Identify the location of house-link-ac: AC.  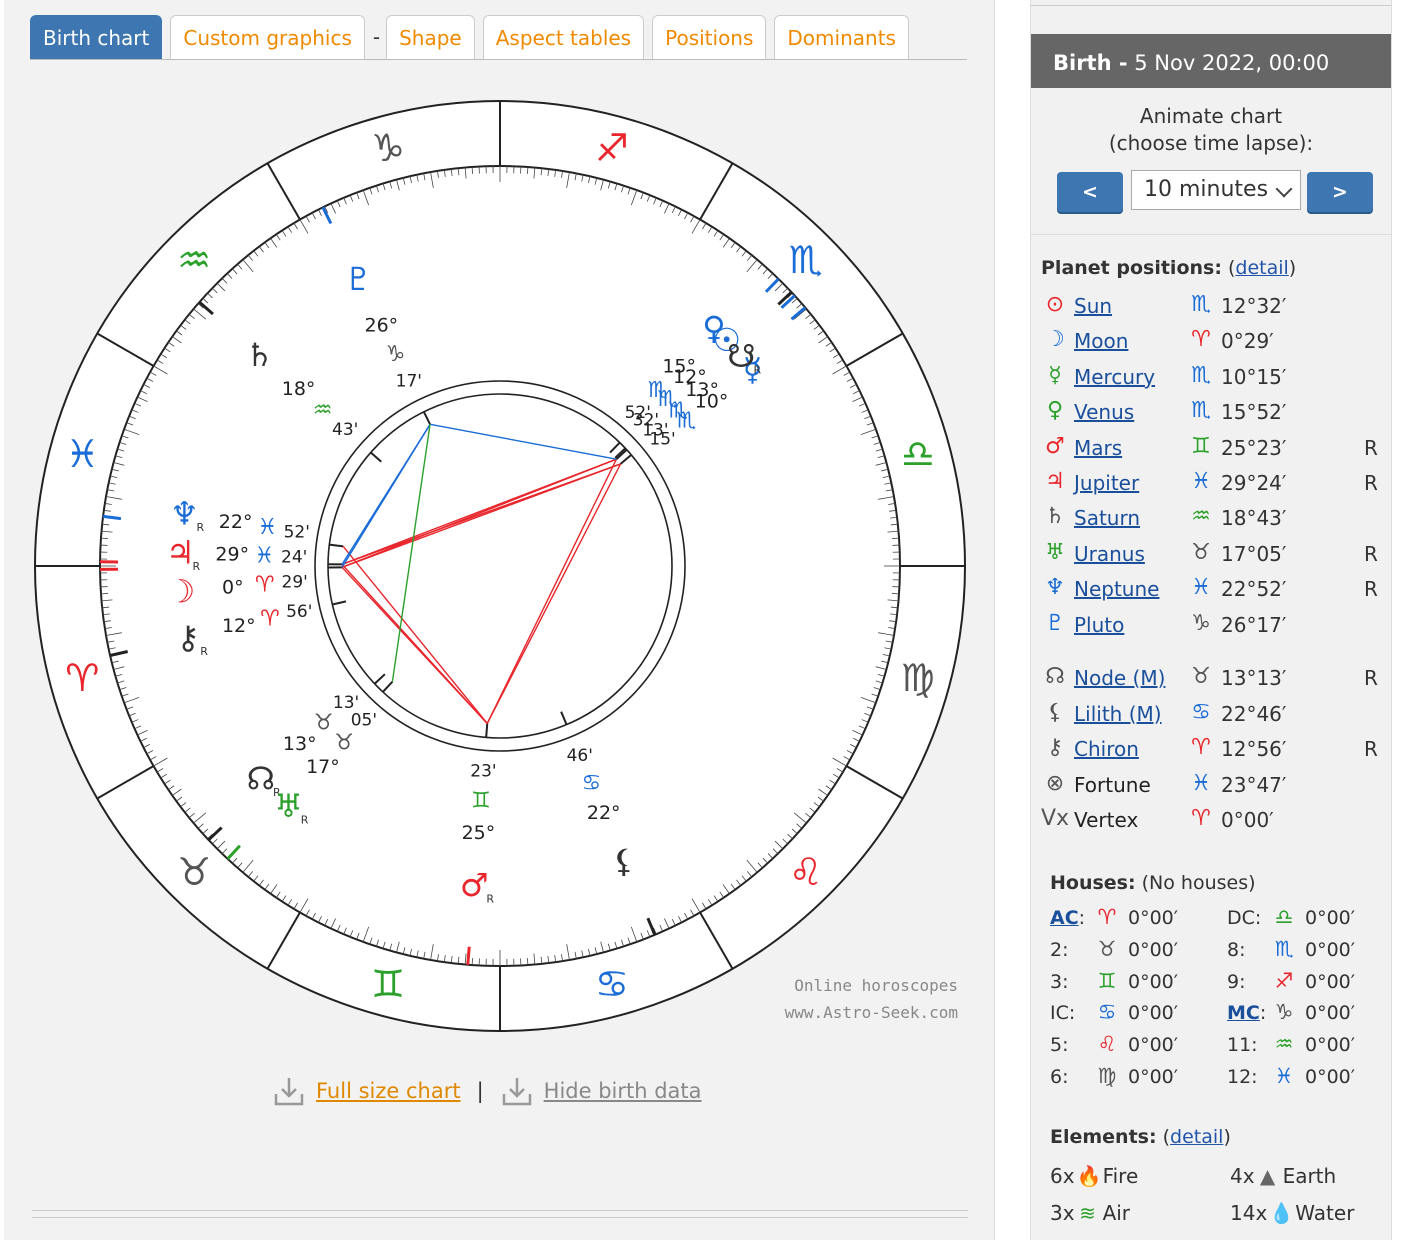
(1064, 918).